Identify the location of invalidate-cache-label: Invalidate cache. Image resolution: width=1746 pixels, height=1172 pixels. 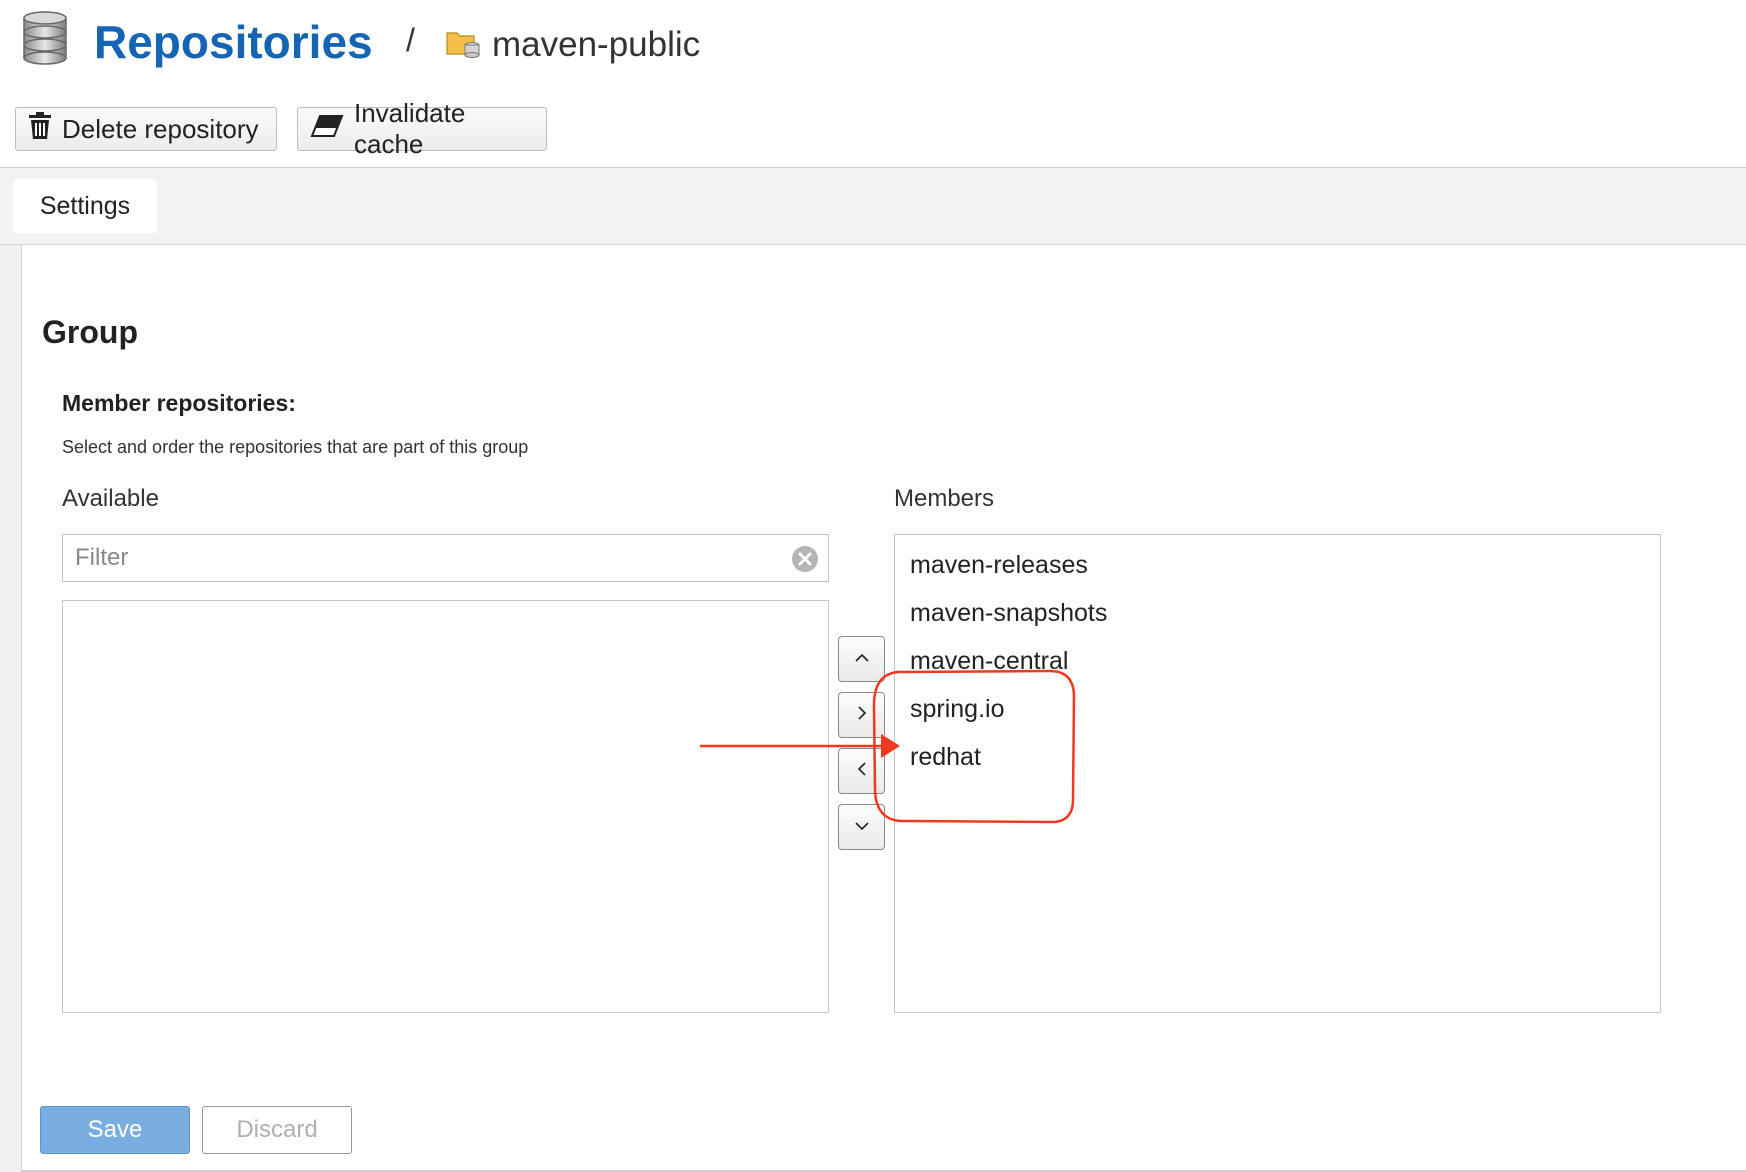
(410, 128).